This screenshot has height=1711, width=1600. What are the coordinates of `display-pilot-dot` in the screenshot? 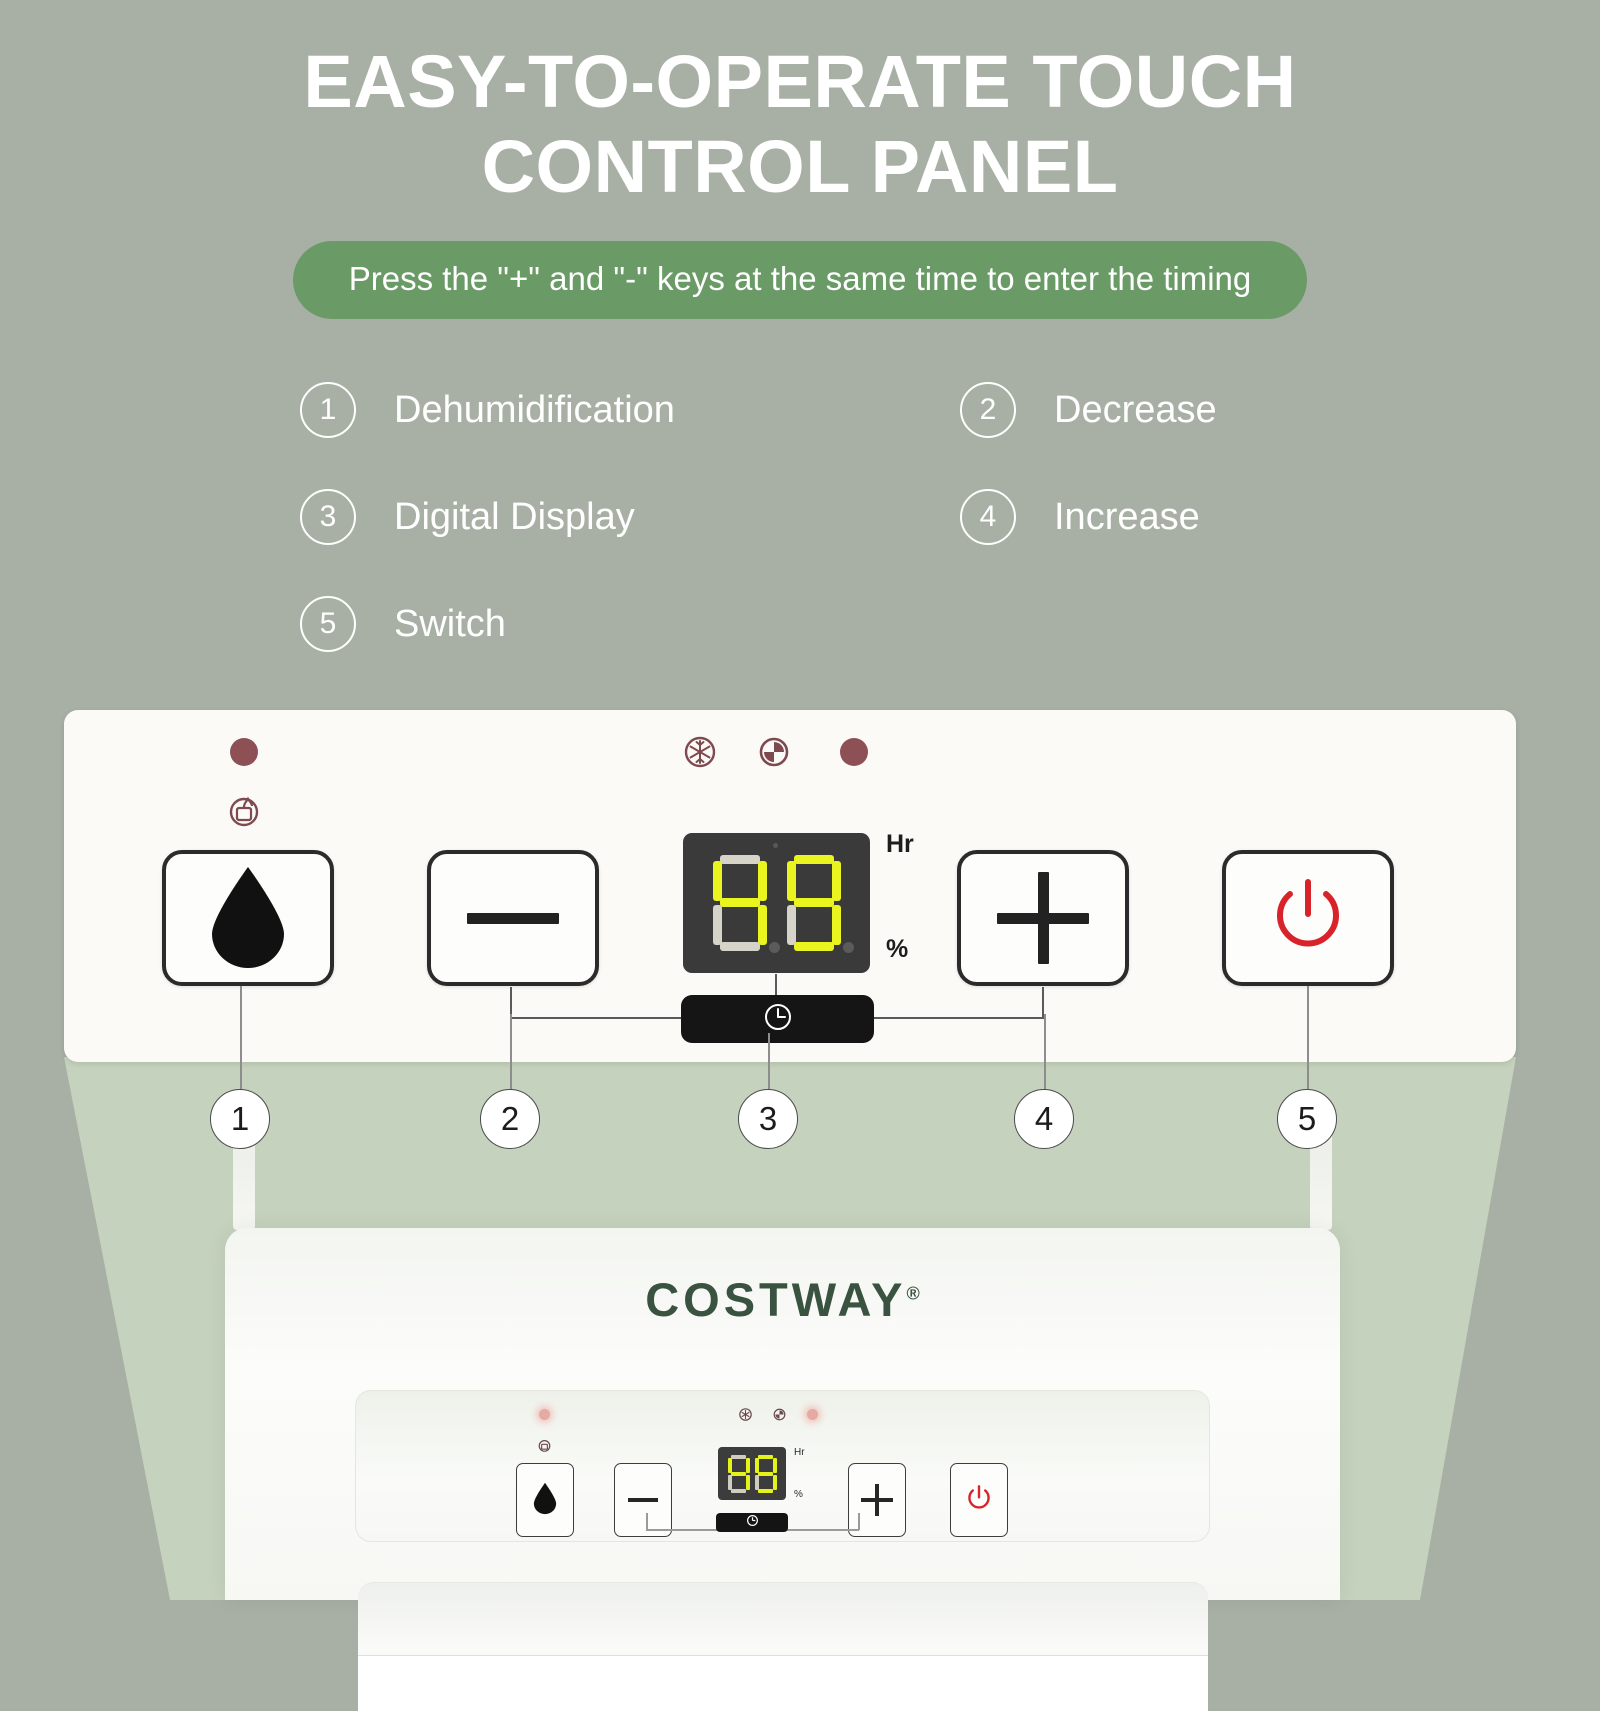 It's located at (775, 845).